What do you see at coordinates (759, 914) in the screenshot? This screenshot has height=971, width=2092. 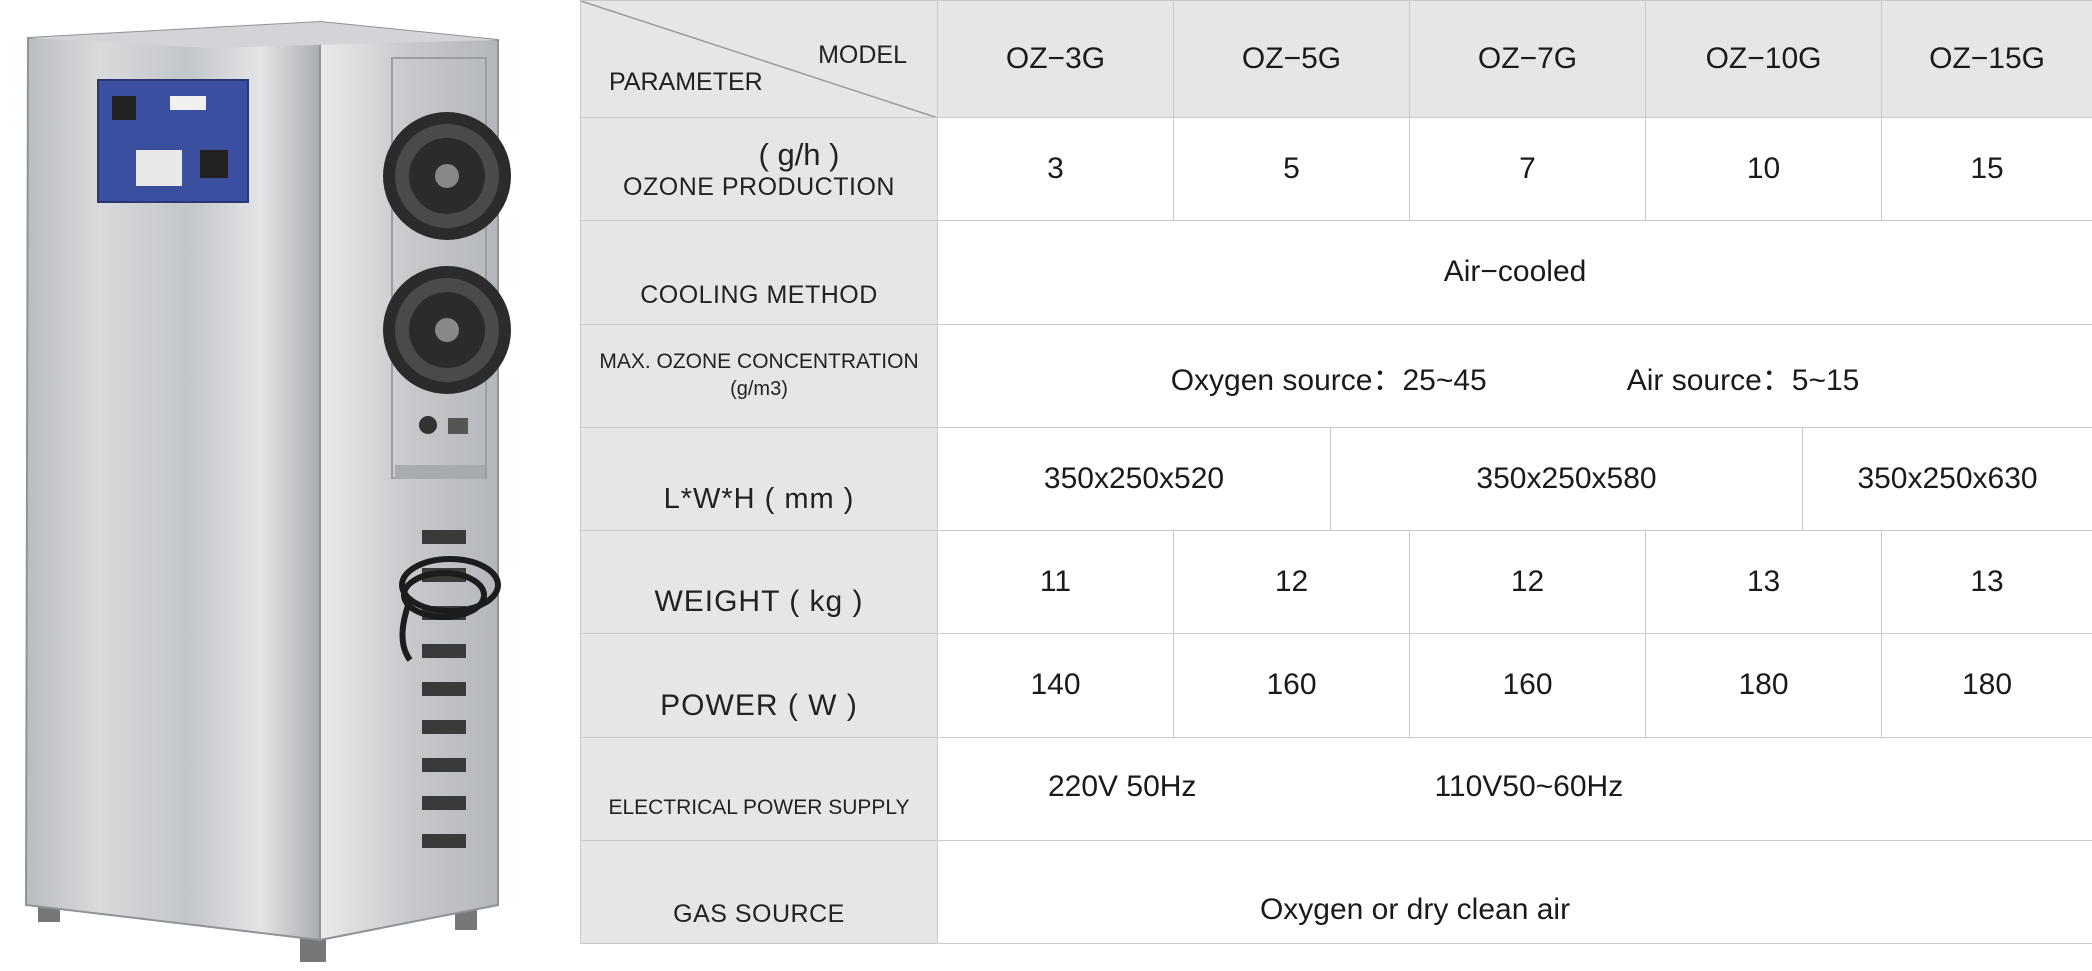 I see `gas-source-label: GAS SOURCE` at bounding box center [759, 914].